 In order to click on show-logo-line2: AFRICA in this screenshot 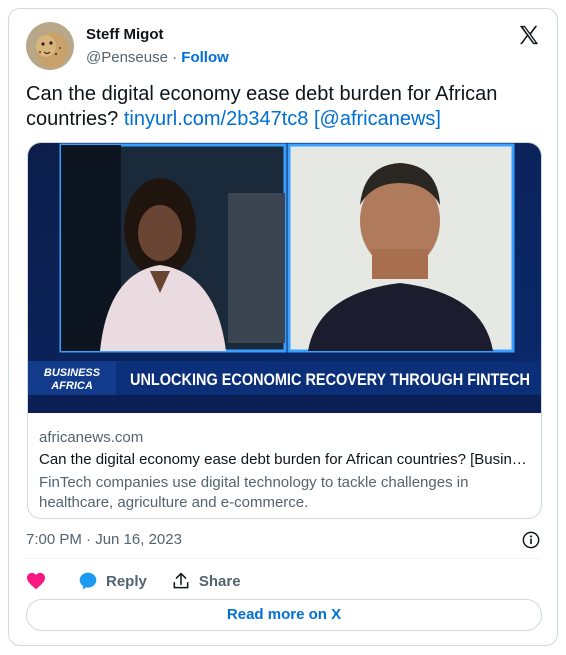, I will do `click(71, 386)`.